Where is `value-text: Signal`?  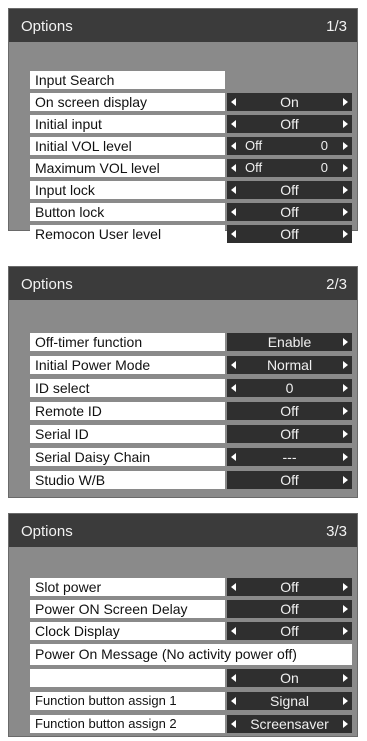 value-text: Signal is located at coordinates (289, 701).